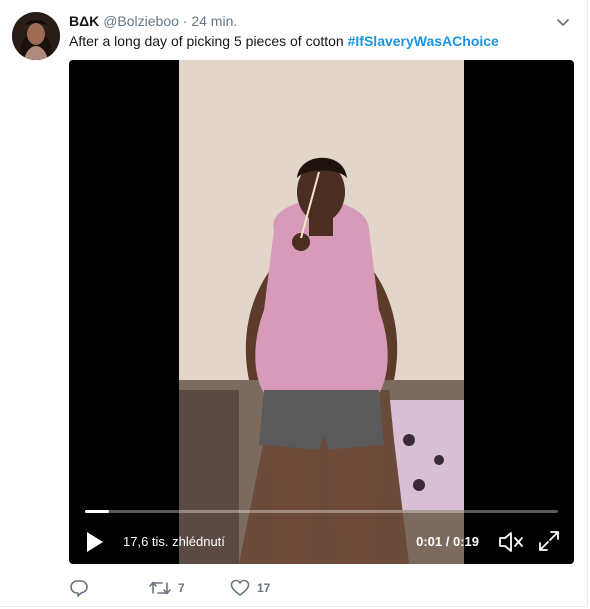  I want to click on like-button: 17, so click(250, 588).